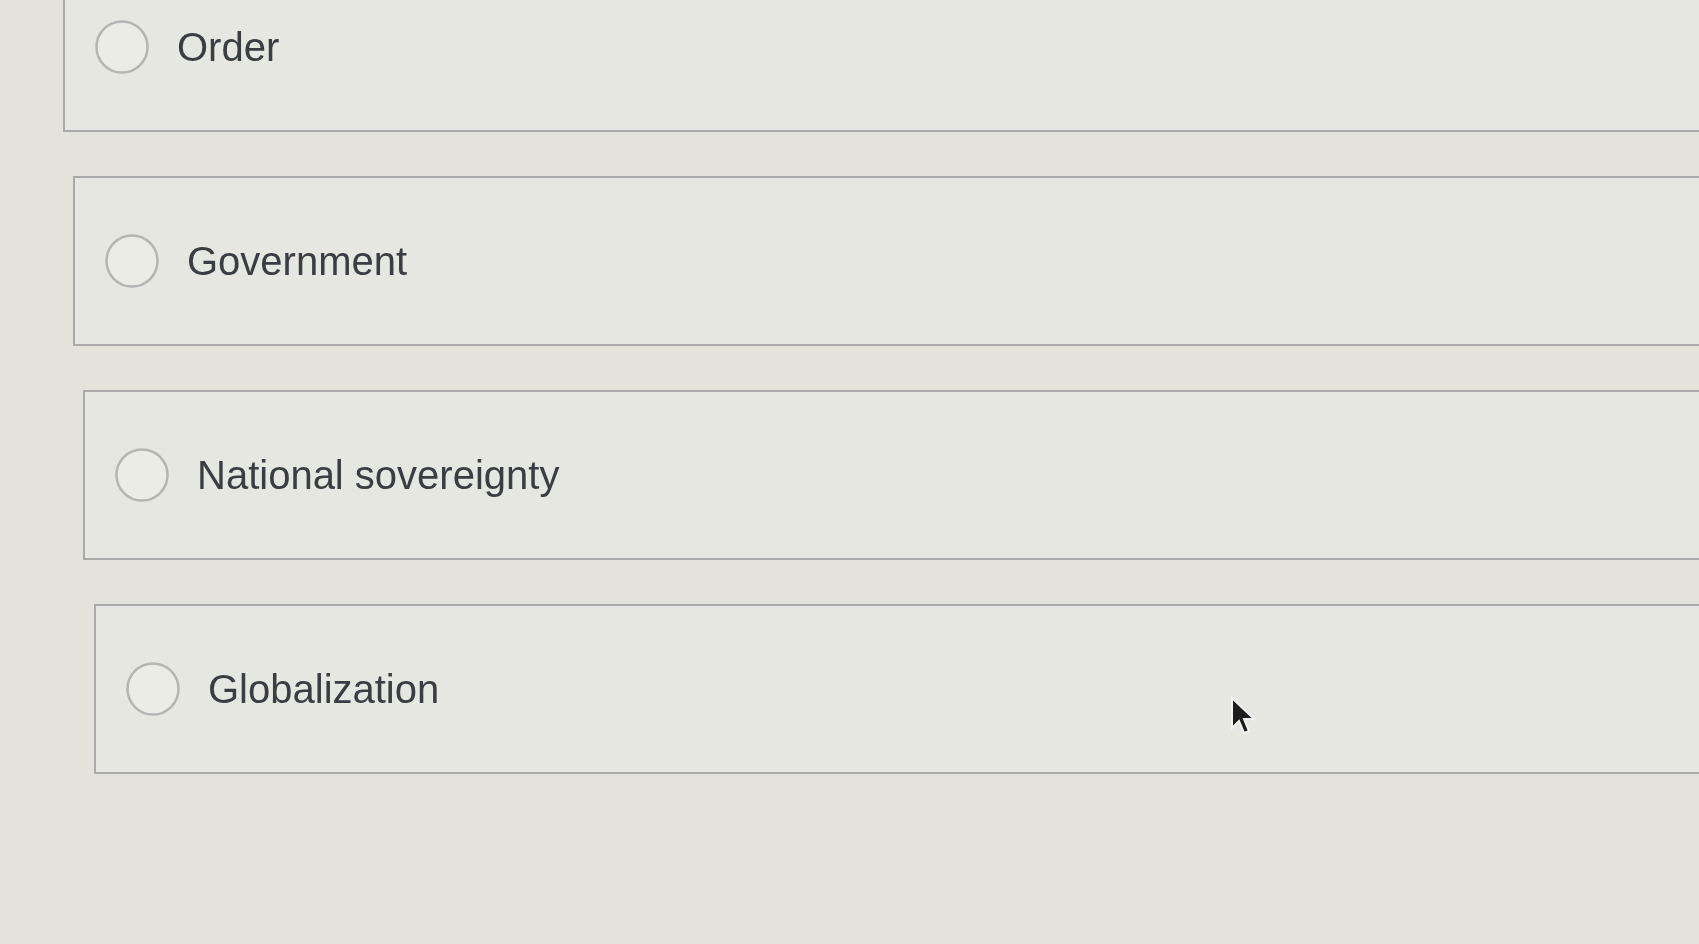  Describe the element at coordinates (881, 66) in the screenshot. I see `answer-option: Order` at that location.